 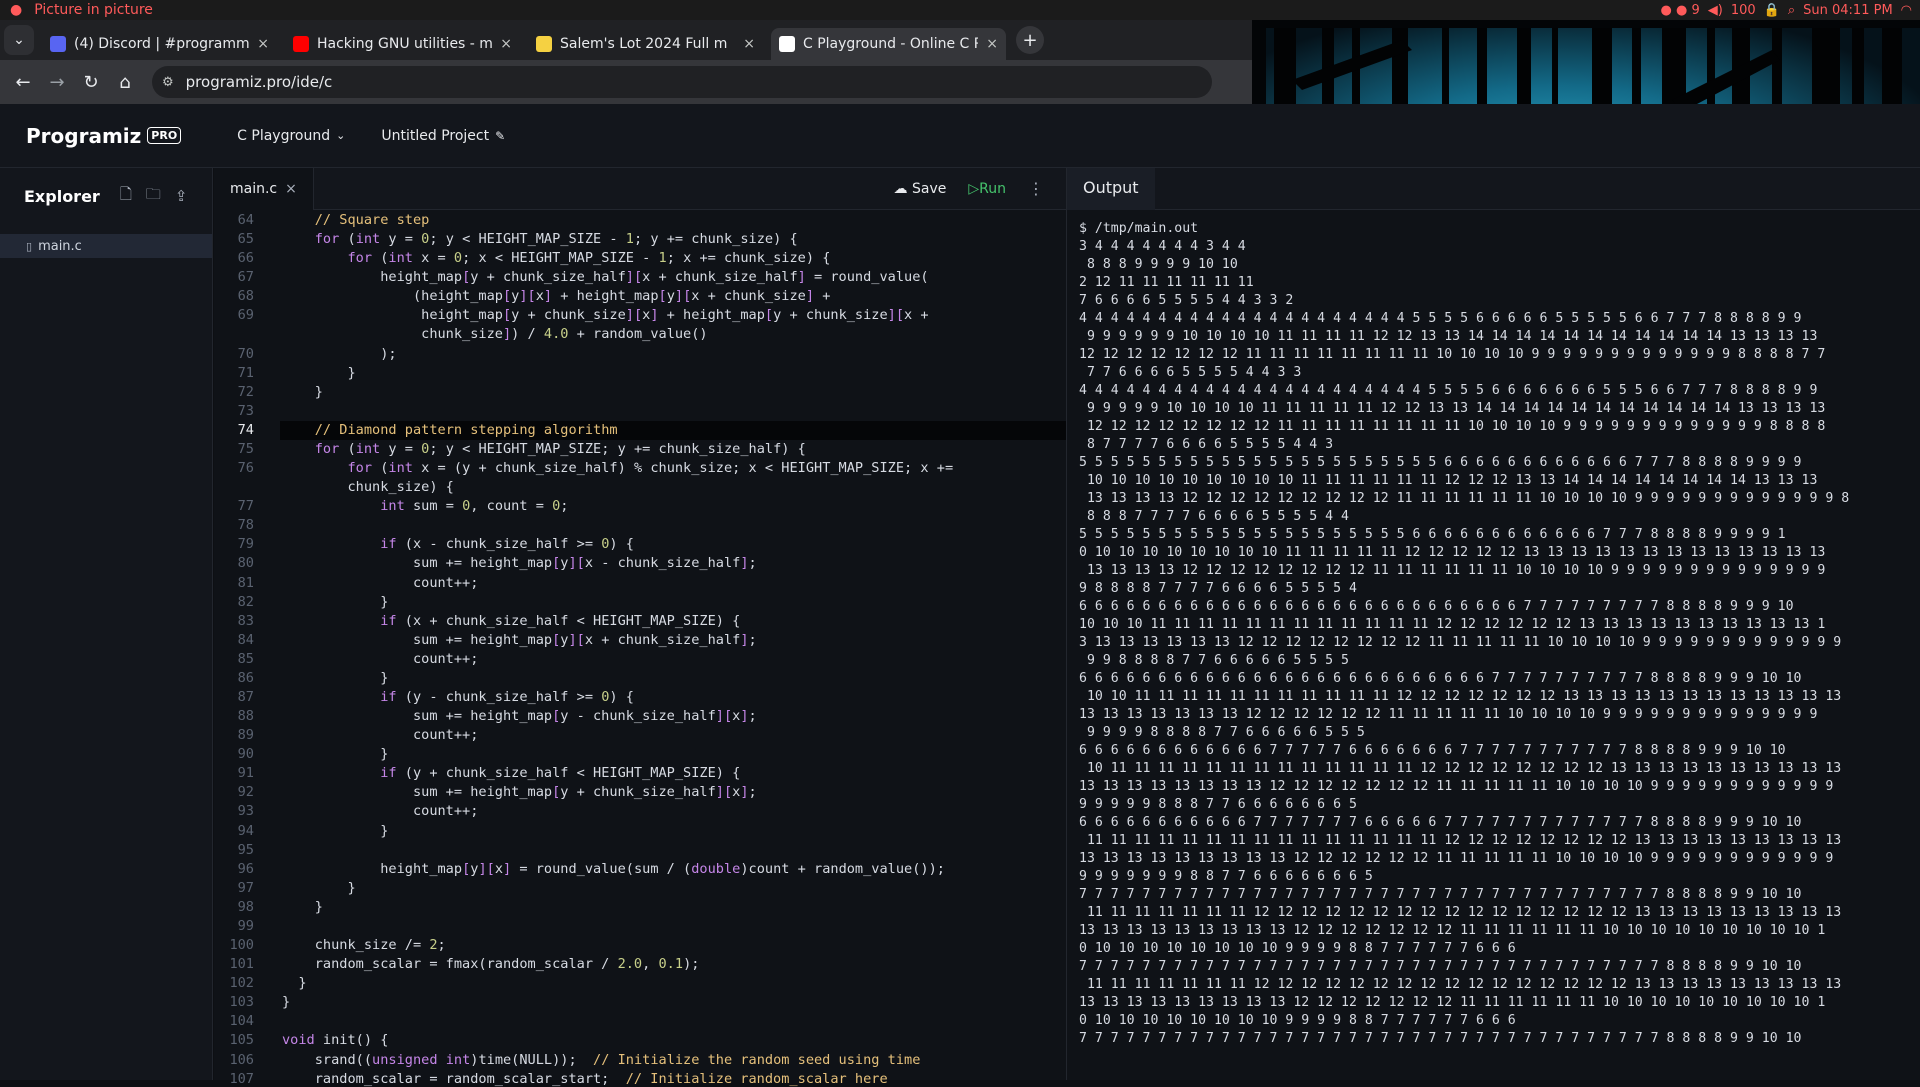 What do you see at coordinates (81, 10) in the screenshot?
I see `pip-indicator: ● Picture in picture` at bounding box center [81, 10].